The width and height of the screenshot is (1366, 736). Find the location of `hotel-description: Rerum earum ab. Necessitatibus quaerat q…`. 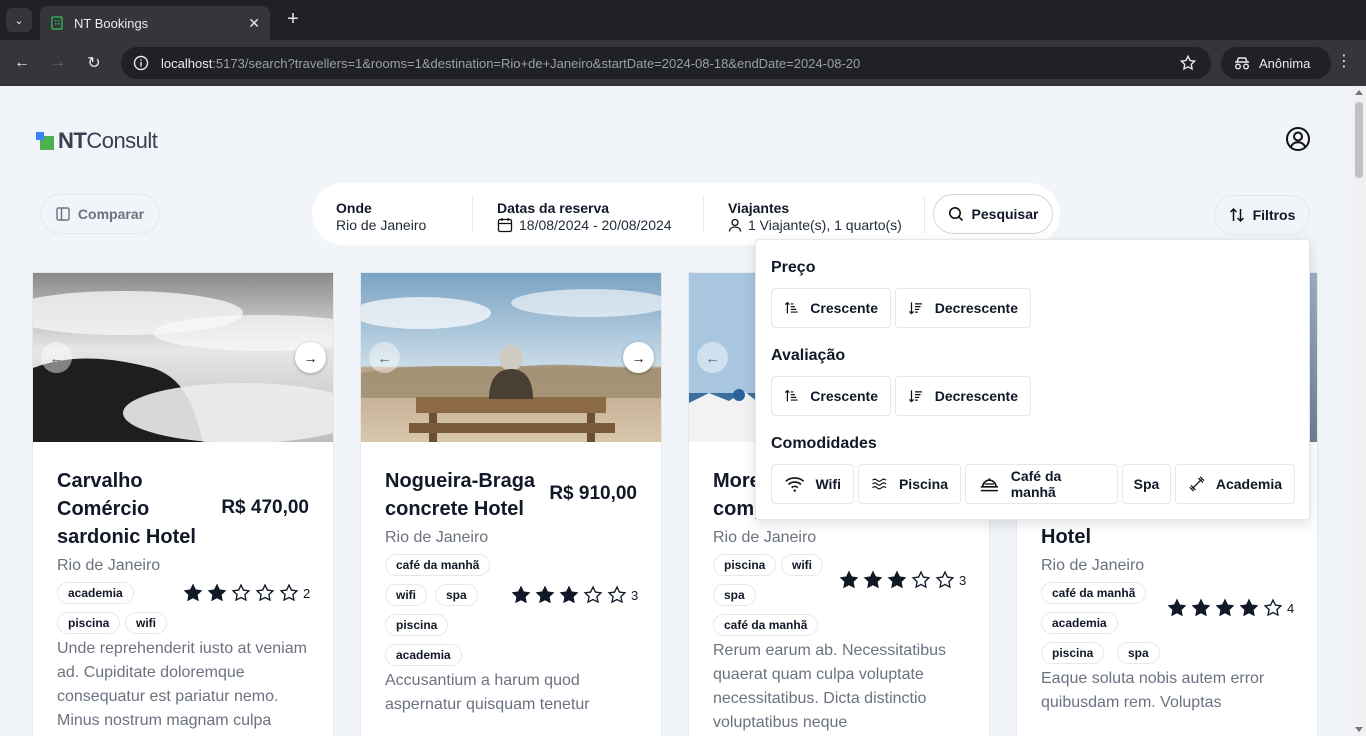

hotel-description: Rerum earum ab. Necessitatibus quaerat q… is located at coordinates (829, 686).